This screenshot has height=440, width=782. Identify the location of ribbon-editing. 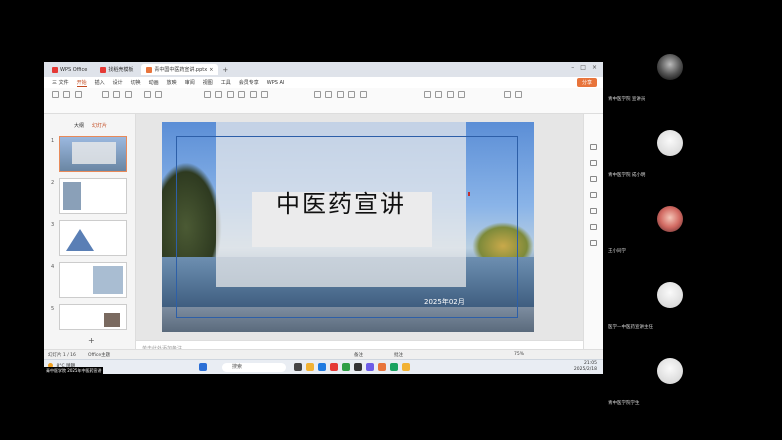
(514, 94).